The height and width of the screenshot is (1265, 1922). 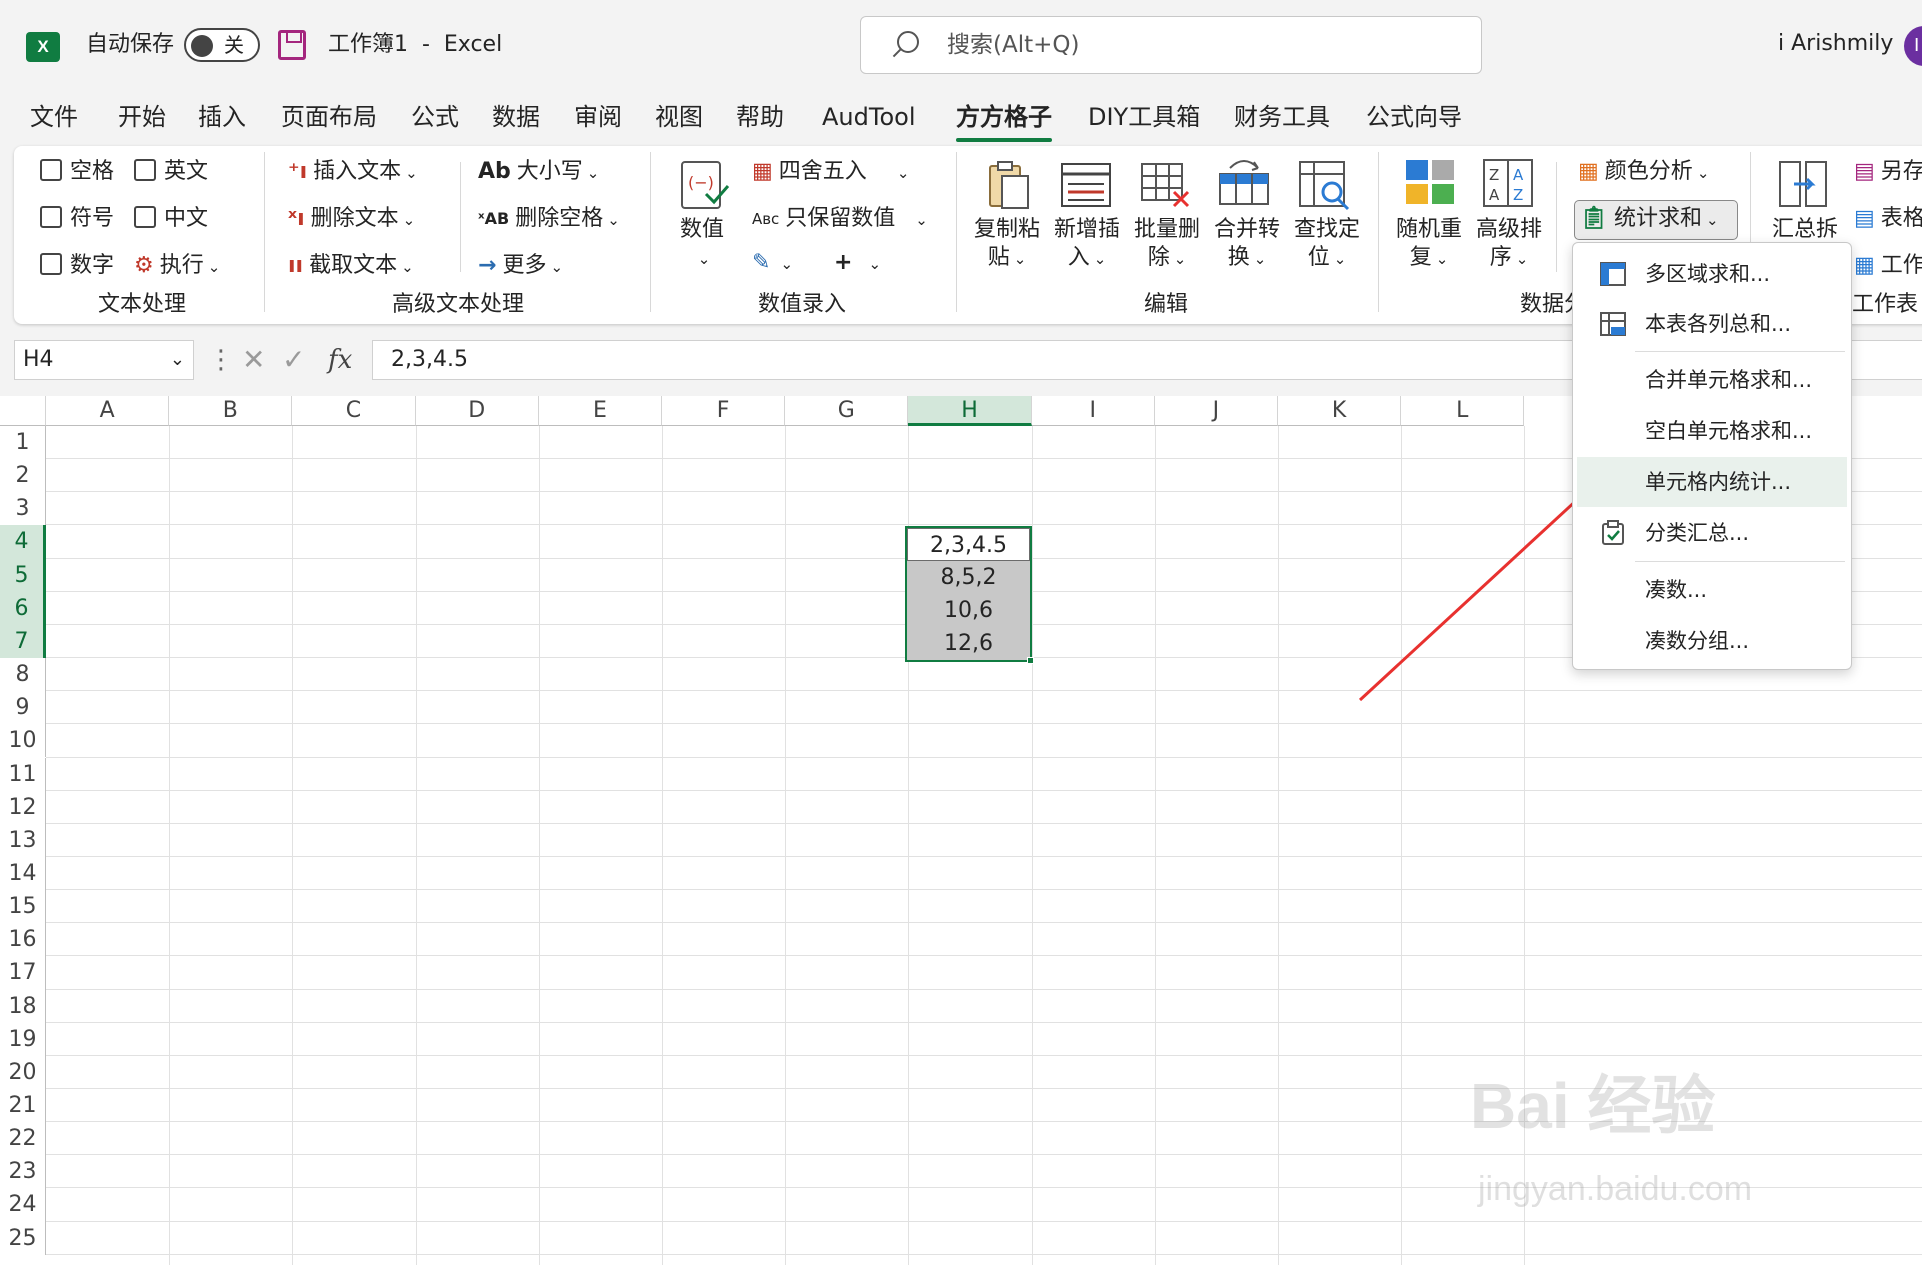 I want to click on tab-audtool: AudTool, so click(x=868, y=117).